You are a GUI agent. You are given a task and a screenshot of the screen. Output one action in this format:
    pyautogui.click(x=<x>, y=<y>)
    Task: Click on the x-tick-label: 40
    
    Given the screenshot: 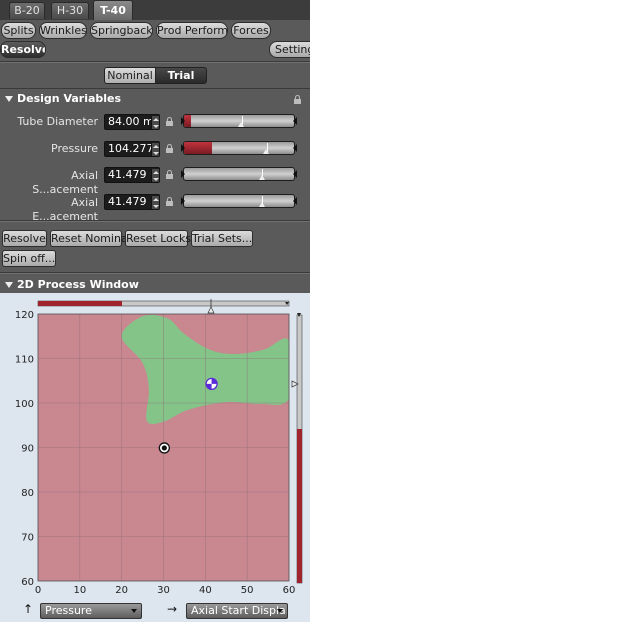 What is the action you would take?
    pyautogui.click(x=205, y=590)
    